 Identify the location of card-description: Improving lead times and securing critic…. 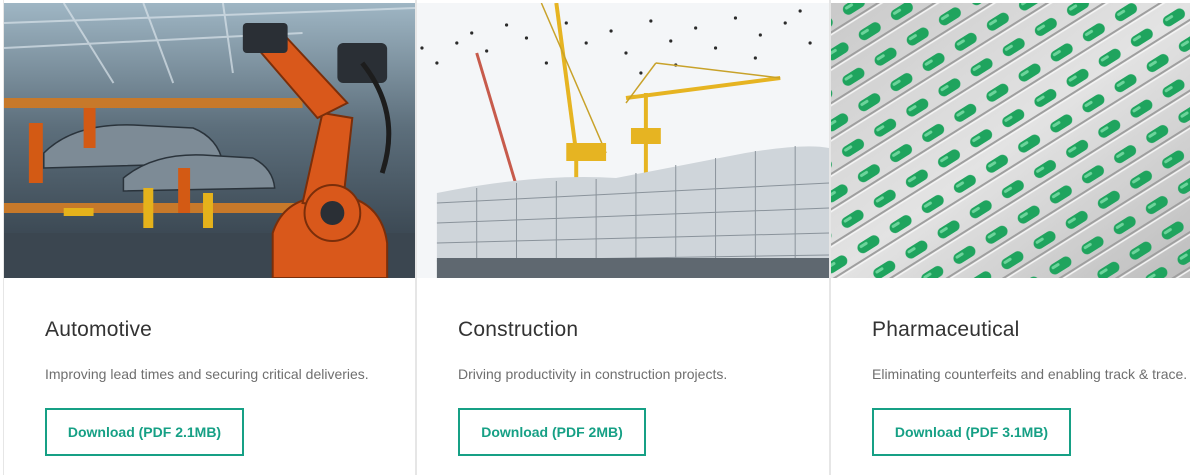
(207, 374).